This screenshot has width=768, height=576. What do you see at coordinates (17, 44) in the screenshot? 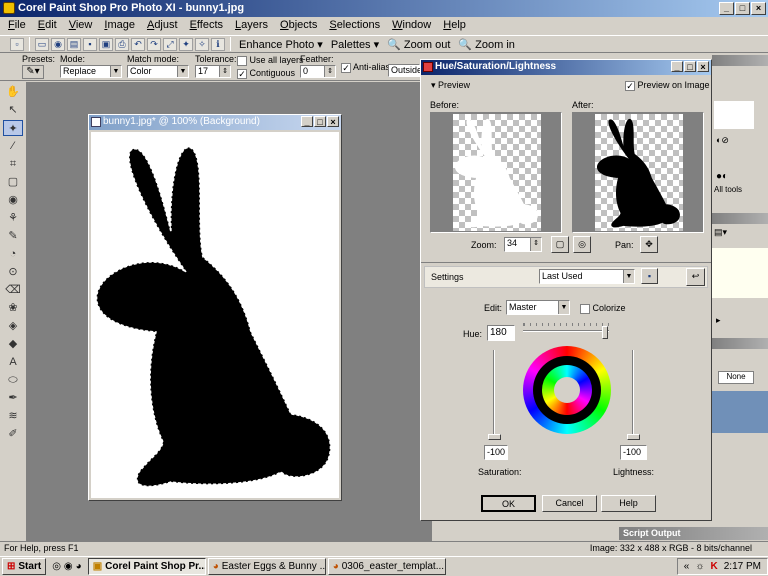
I see `new-file-icon: ▫` at bounding box center [17, 44].